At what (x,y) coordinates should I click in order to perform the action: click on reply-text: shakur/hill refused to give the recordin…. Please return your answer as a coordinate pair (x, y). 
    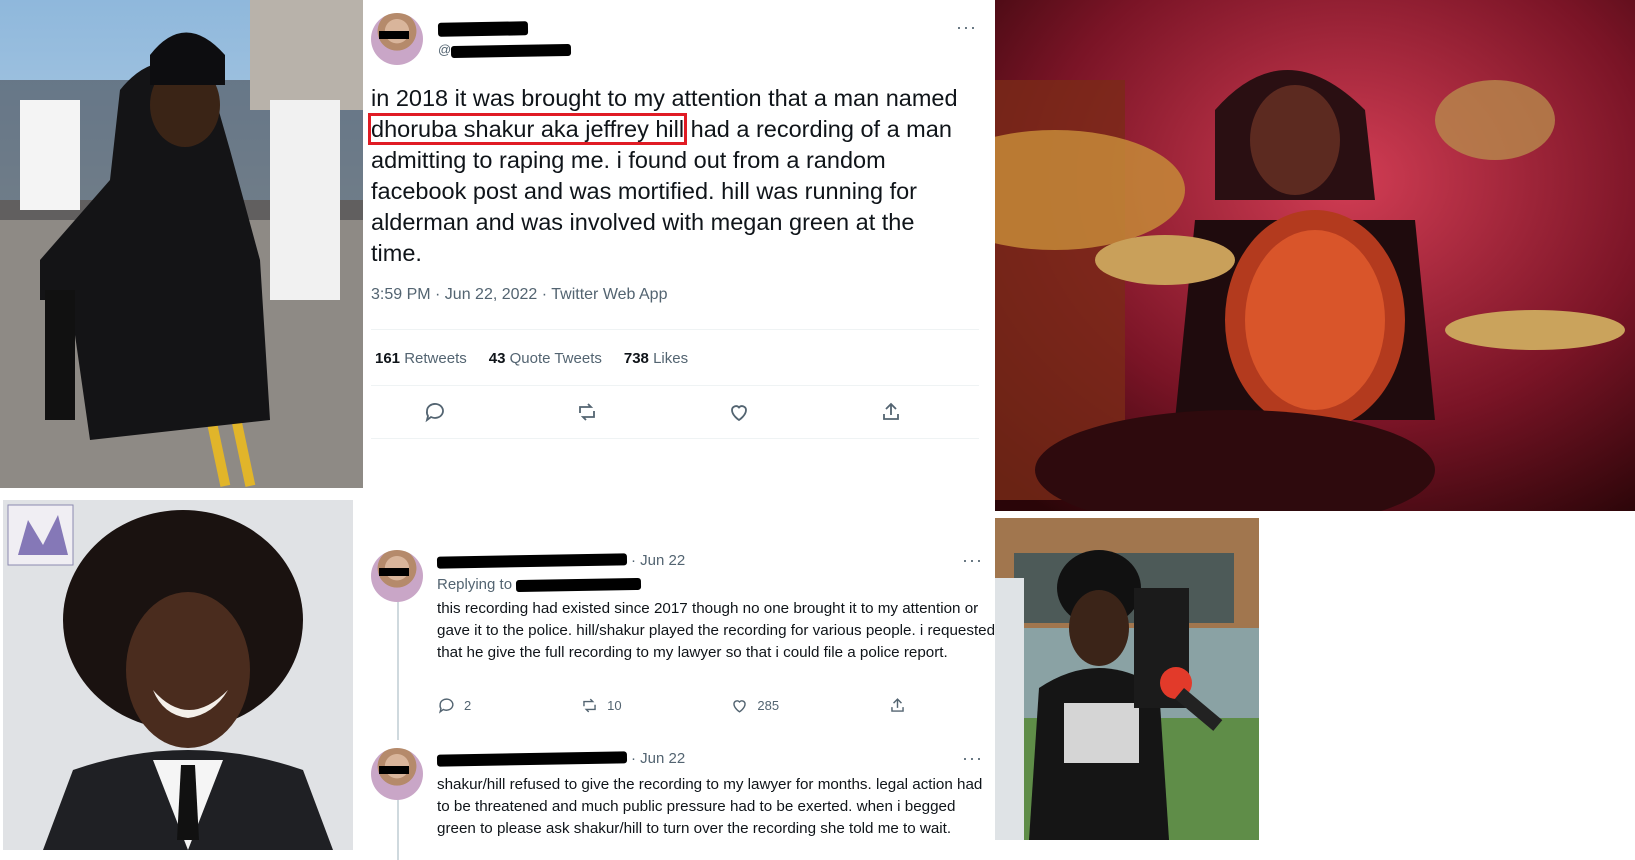
    Looking at the image, I should click on (710, 806).